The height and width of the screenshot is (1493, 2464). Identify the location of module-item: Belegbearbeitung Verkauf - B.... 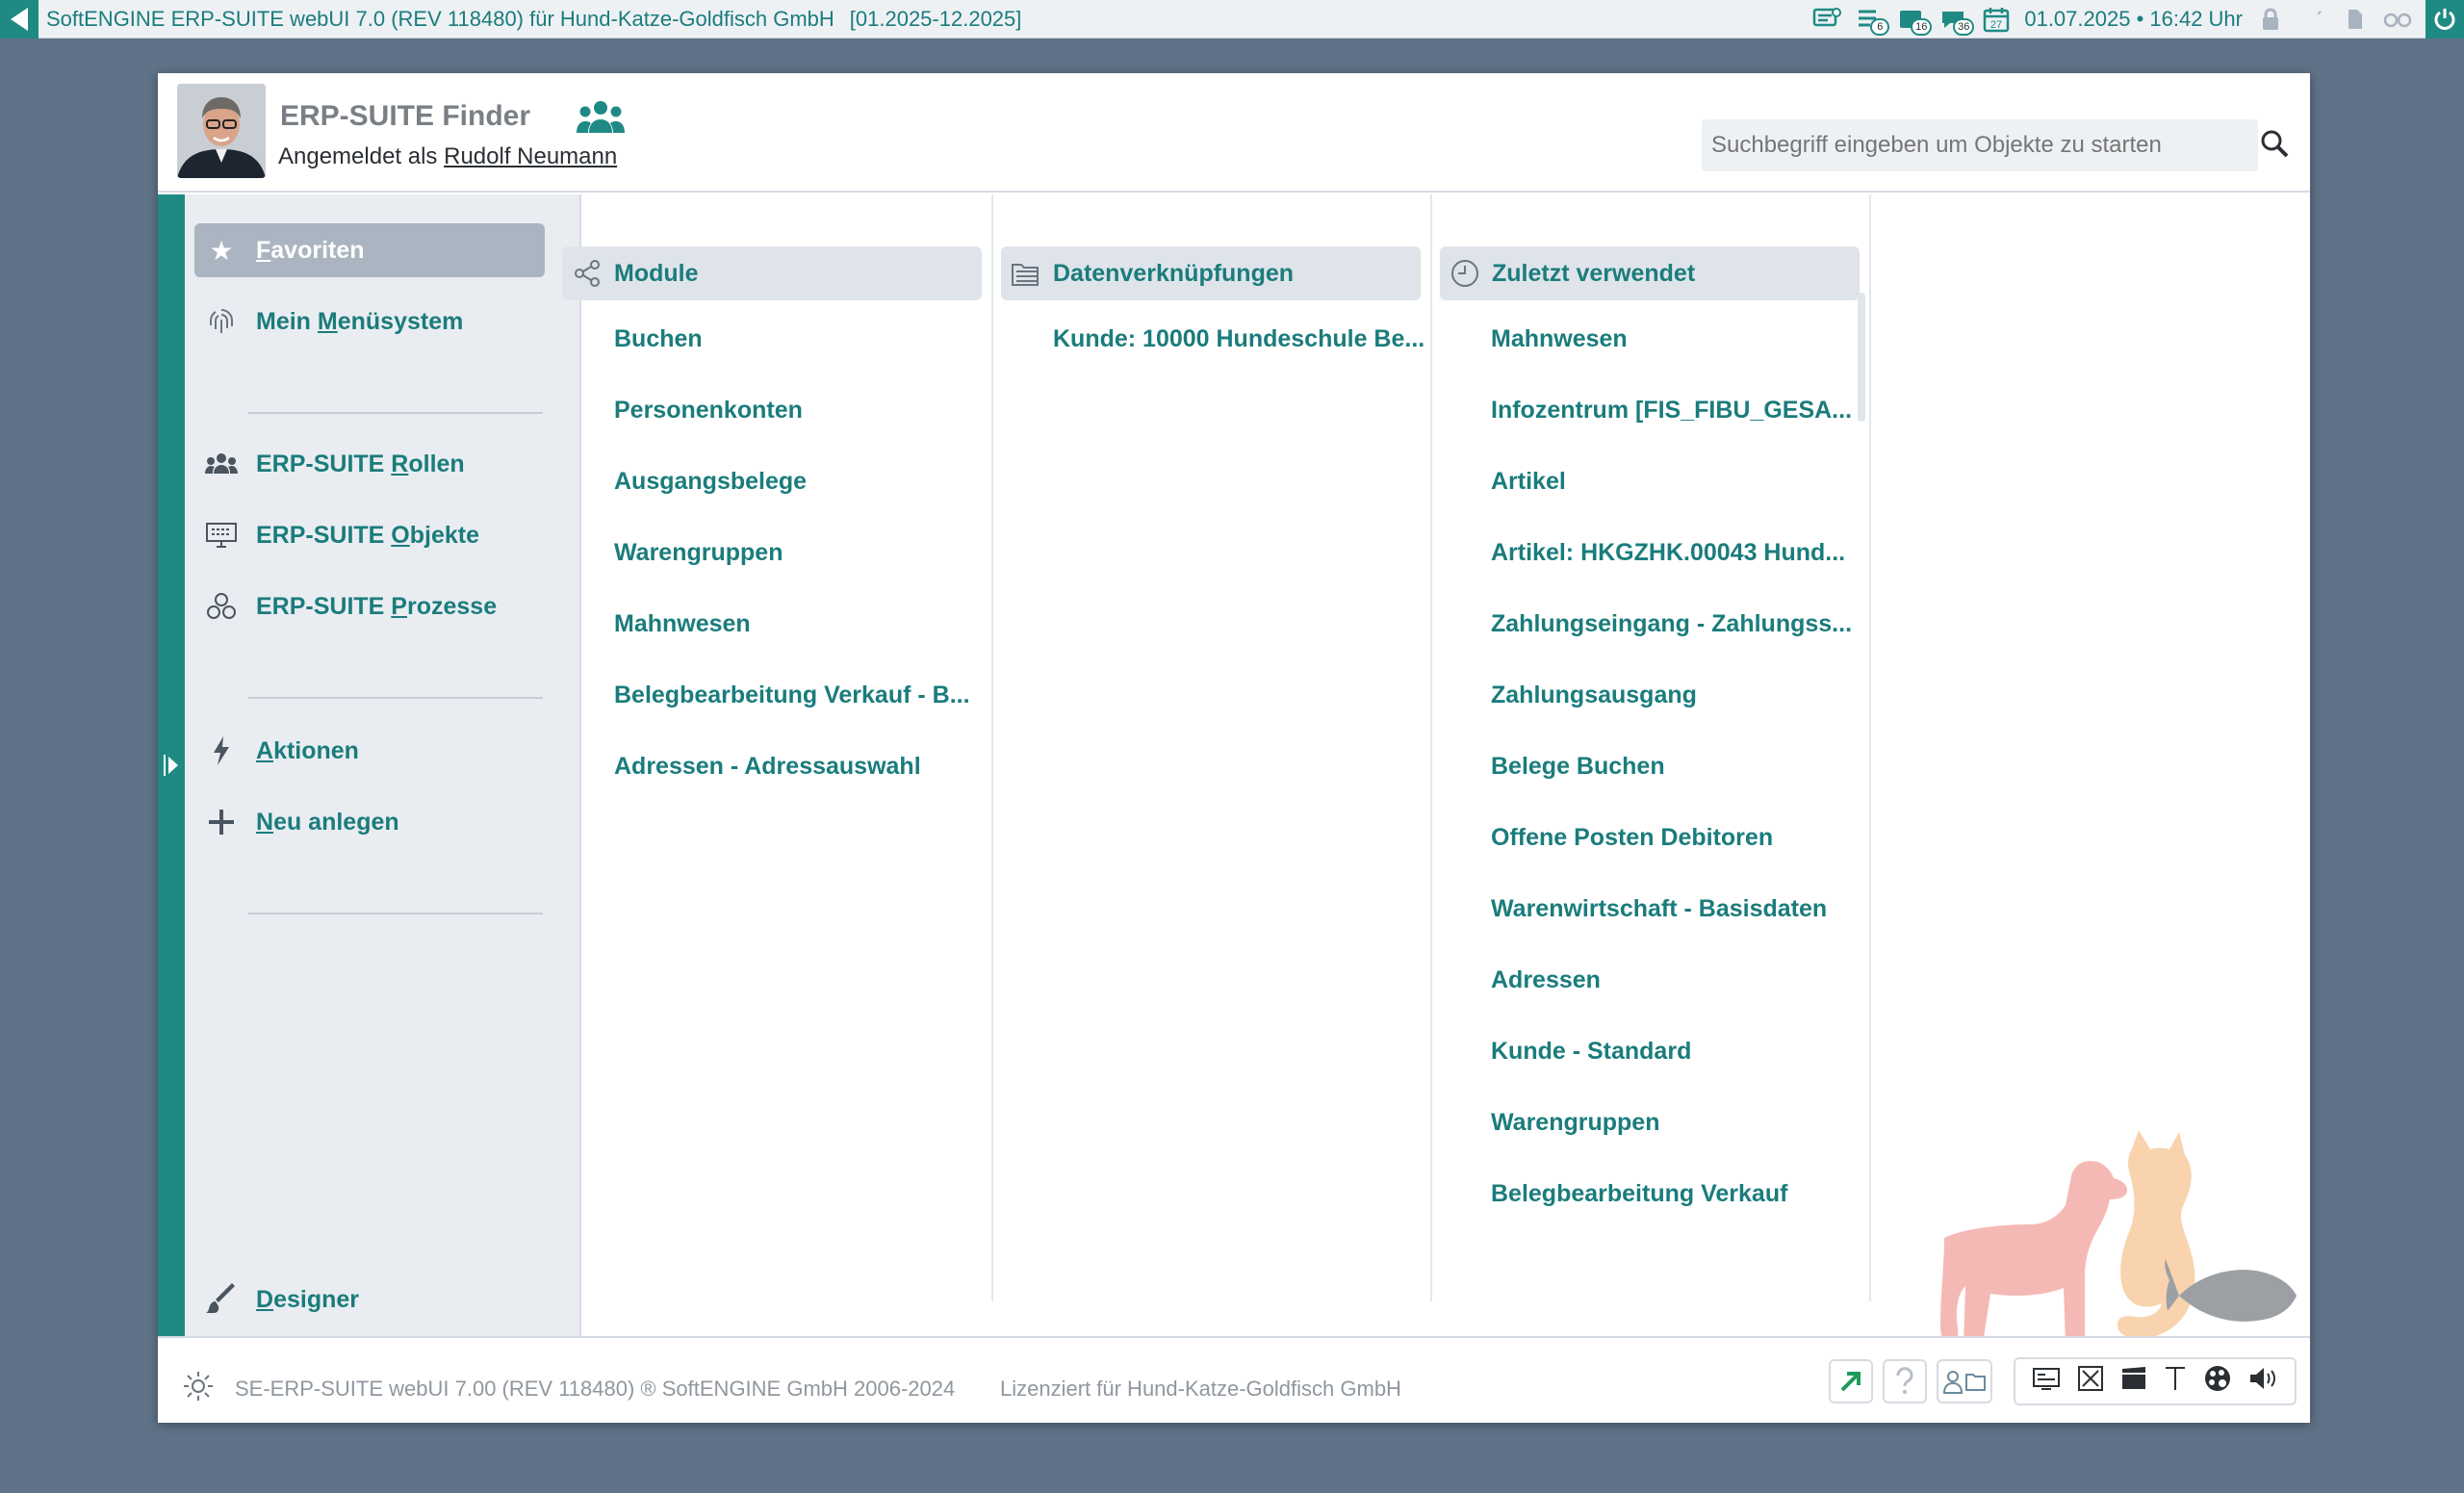
(792, 695).